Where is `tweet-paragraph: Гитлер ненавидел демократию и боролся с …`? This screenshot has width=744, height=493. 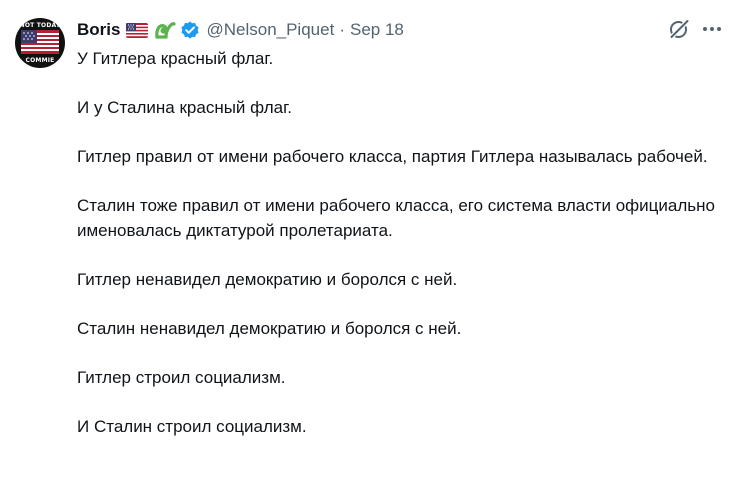
tweet-paragraph: Гитлер ненавидел демократию и боролся с … is located at coordinates (267, 279).